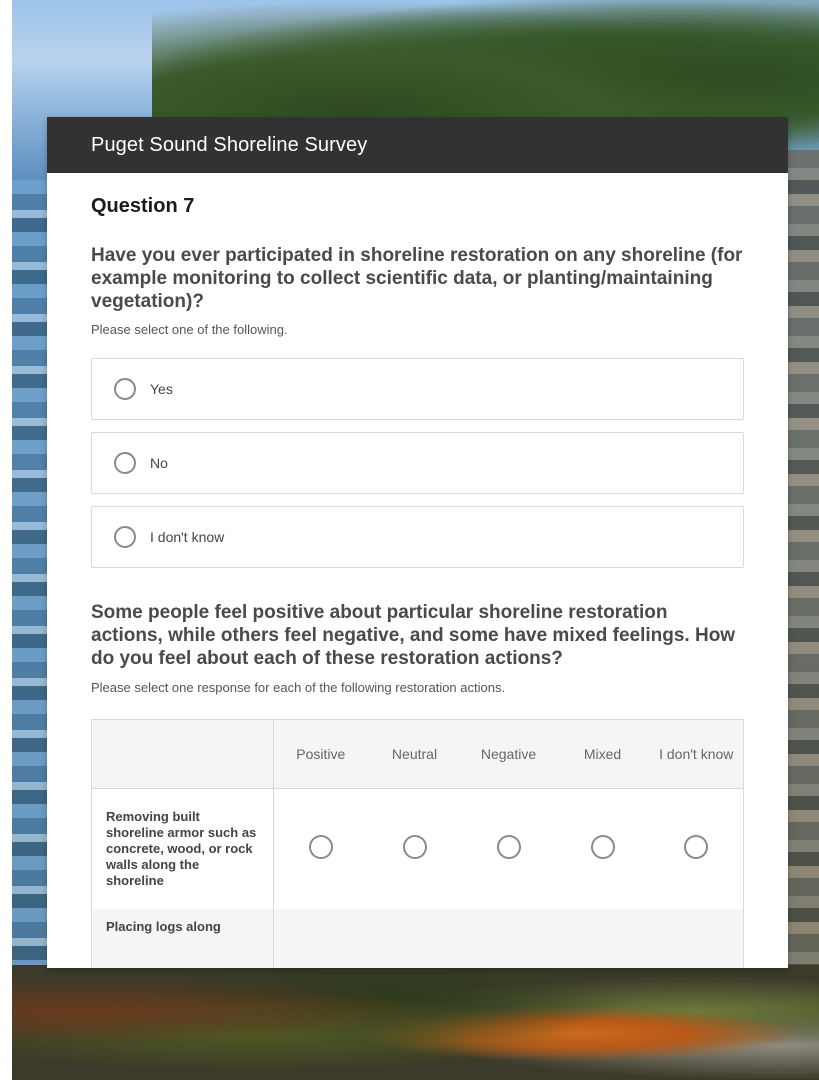 Image resolution: width=819 pixels, height=1080 pixels. I want to click on survey-title: Puget Sound Shoreline Survey, so click(229, 144).